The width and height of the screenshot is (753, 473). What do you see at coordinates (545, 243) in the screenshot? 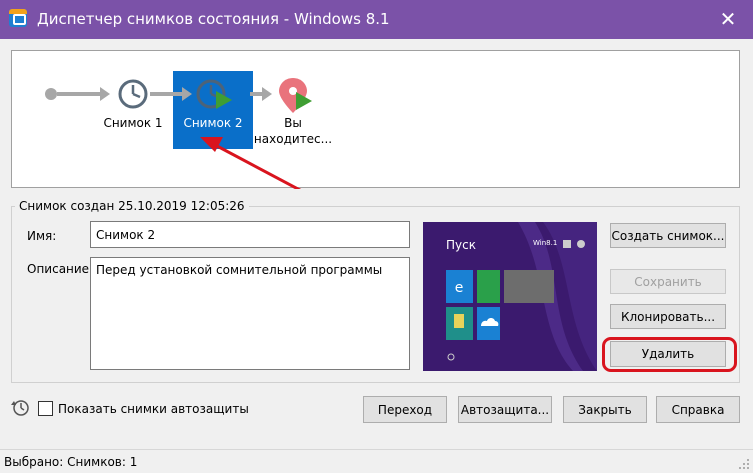
I see `preview-user-label: Win8.1` at bounding box center [545, 243].